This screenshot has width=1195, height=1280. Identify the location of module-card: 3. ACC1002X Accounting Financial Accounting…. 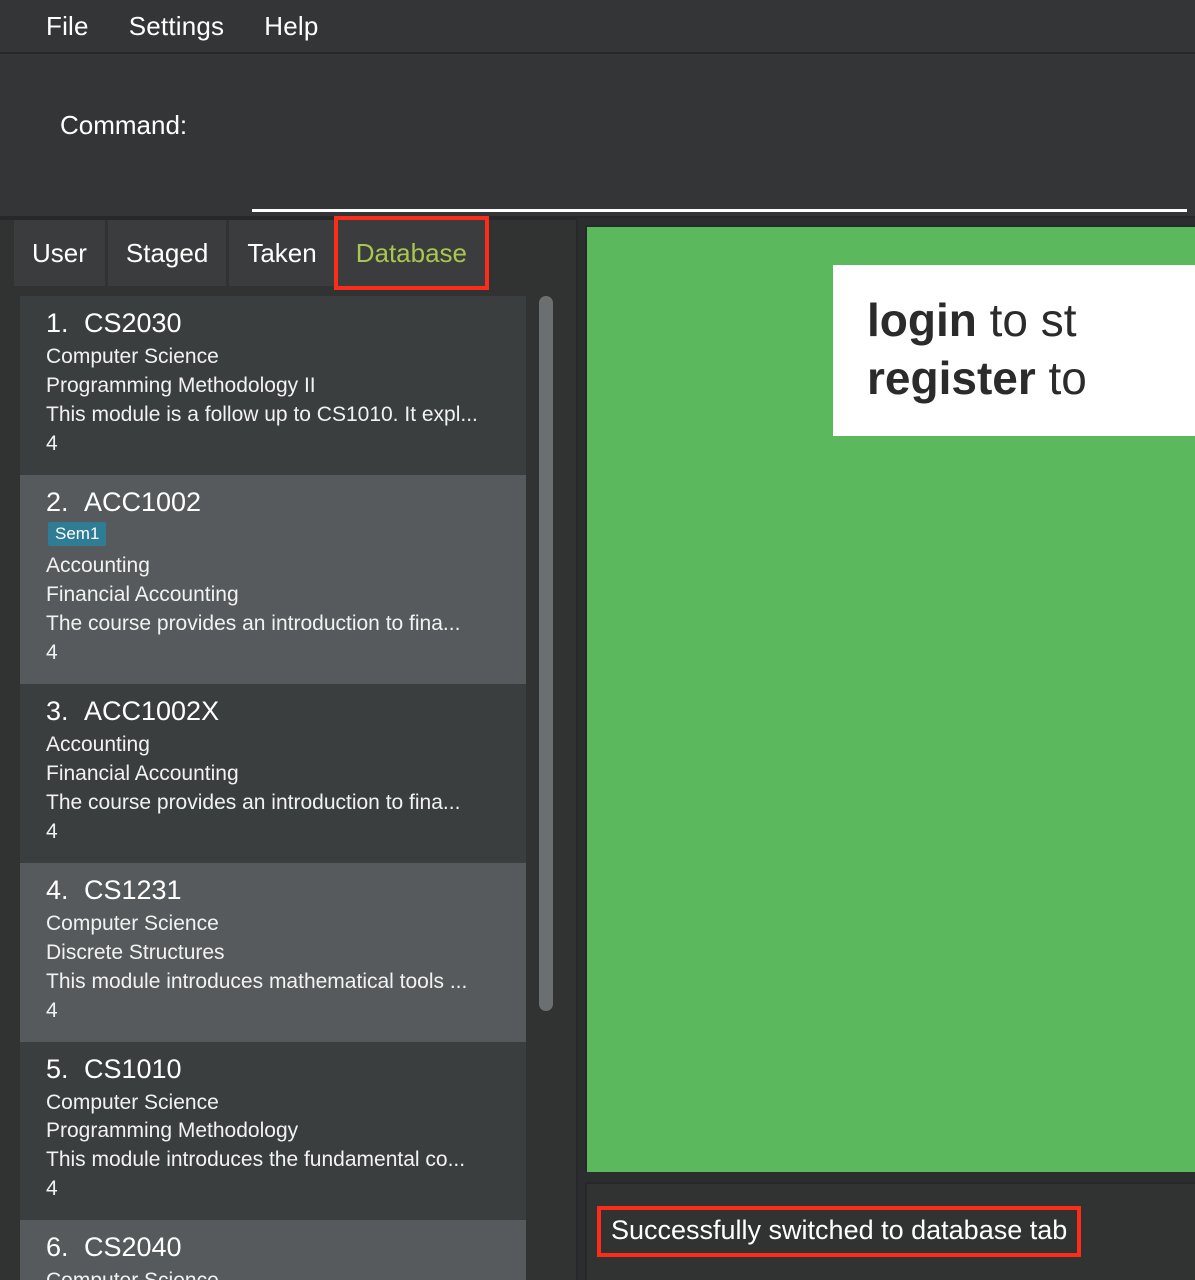
(273, 773).